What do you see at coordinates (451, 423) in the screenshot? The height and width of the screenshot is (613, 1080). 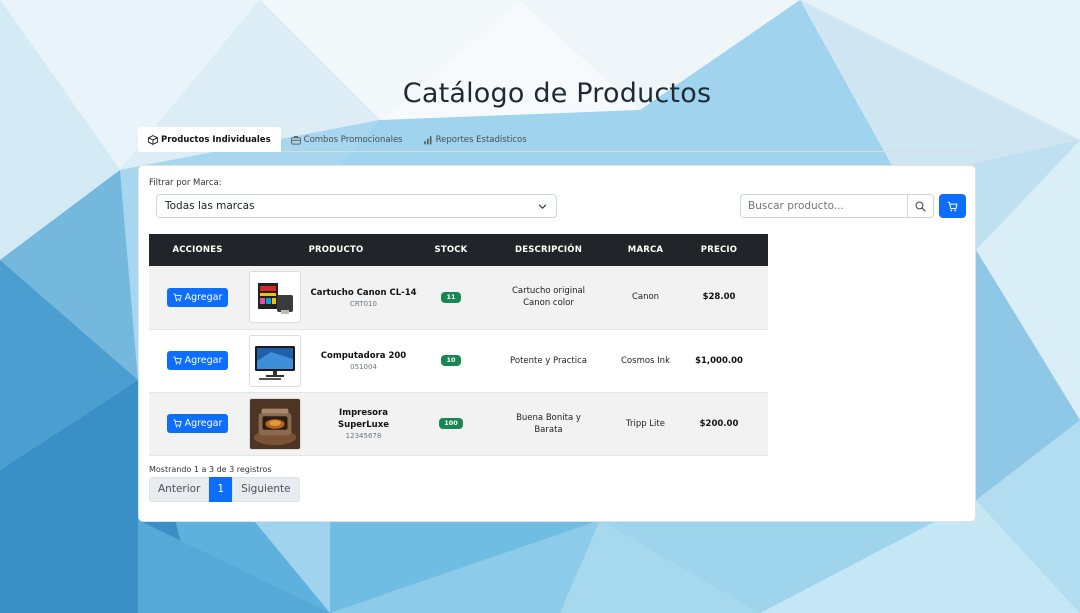 I see `stock-badge: 100` at bounding box center [451, 423].